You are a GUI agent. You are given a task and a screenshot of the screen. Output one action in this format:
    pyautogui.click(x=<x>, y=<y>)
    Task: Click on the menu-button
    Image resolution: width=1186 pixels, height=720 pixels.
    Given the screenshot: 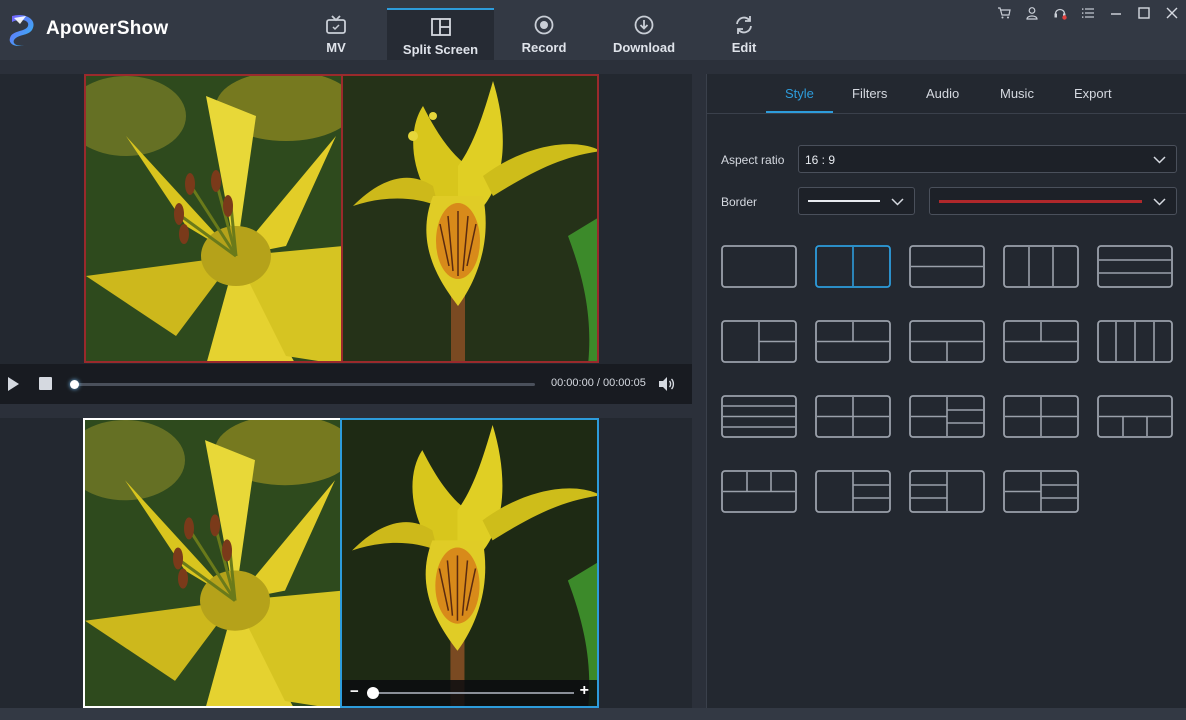 What is the action you would take?
    pyautogui.click(x=1088, y=13)
    